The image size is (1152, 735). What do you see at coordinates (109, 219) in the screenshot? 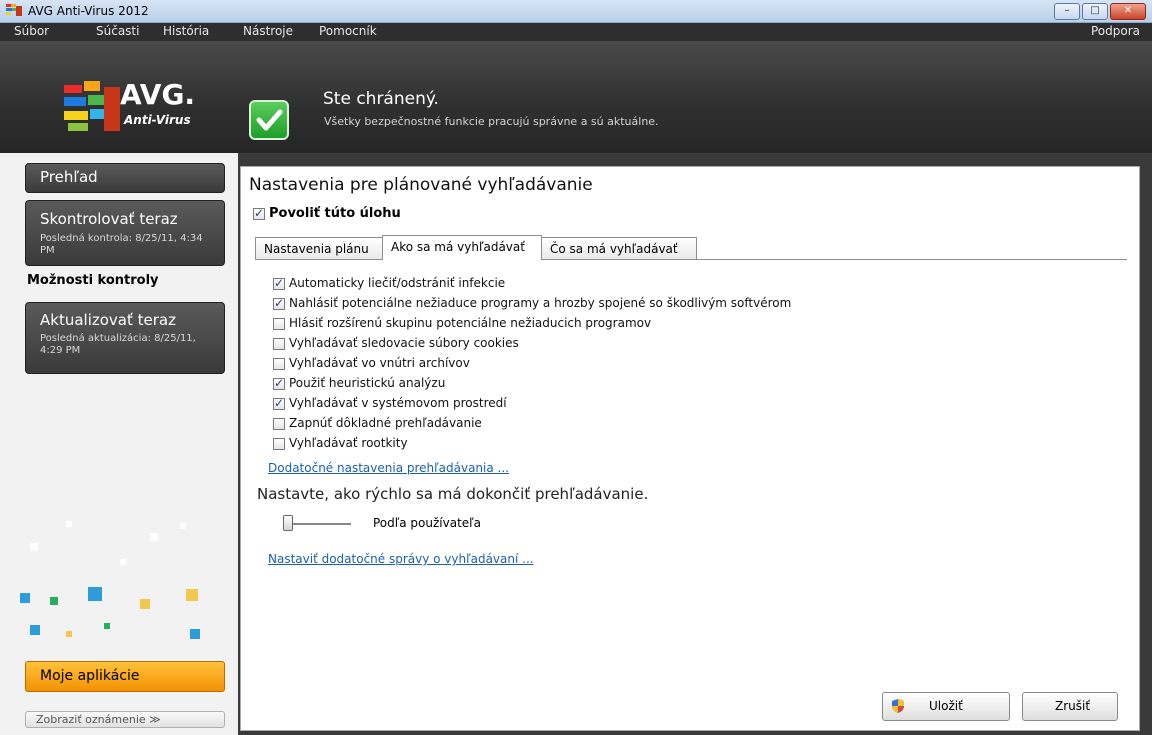
I see `sidebar-item-label: Skontrolovať teraz` at bounding box center [109, 219].